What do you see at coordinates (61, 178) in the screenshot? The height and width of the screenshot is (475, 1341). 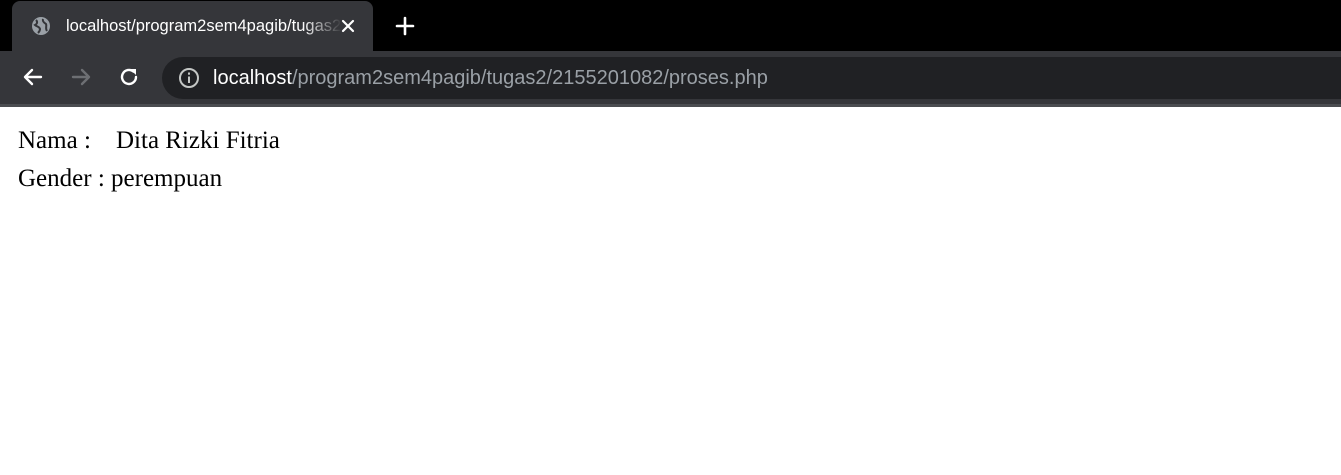 I see `gender-label: Gender :` at bounding box center [61, 178].